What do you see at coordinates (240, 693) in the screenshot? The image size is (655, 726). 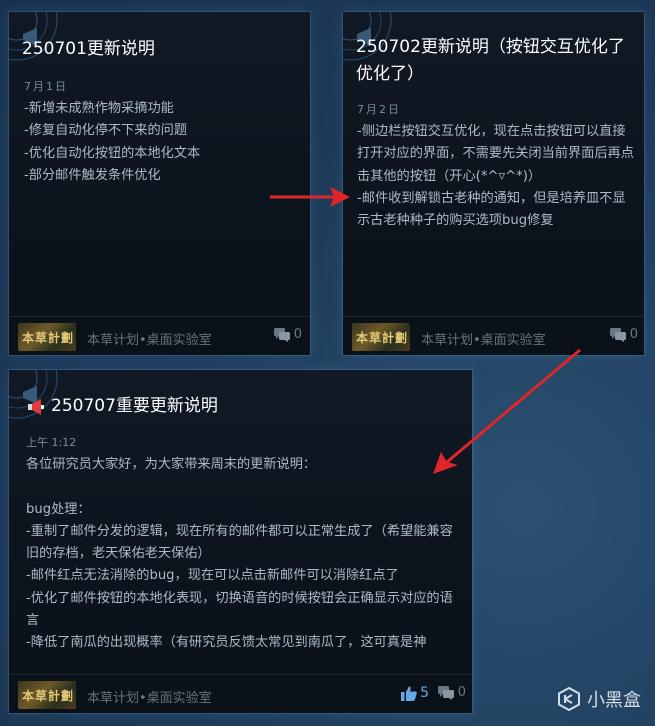 I see `card-footer: 本草計劃 本草计划•桌面实验室 5 0` at bounding box center [240, 693].